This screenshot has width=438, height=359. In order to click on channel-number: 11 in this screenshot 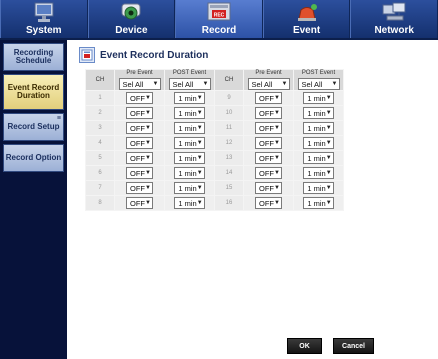, I will do `click(229, 128)`.